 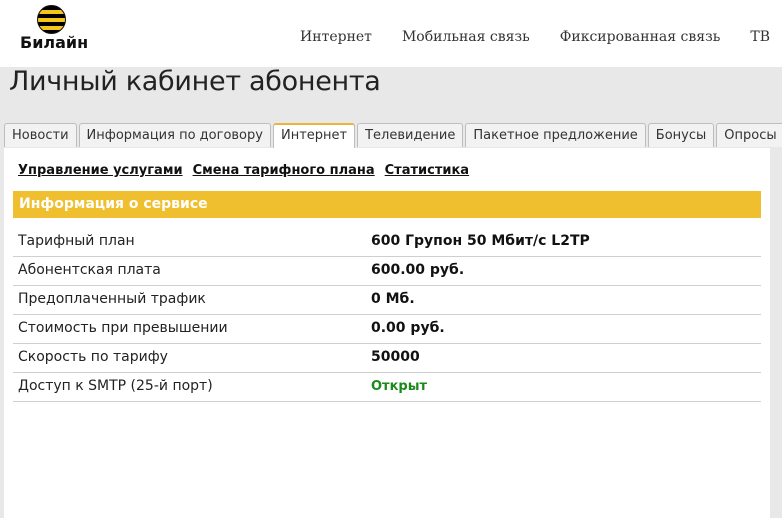 What do you see at coordinates (40, 135) in the screenshot?
I see `tab-news: Новости` at bounding box center [40, 135].